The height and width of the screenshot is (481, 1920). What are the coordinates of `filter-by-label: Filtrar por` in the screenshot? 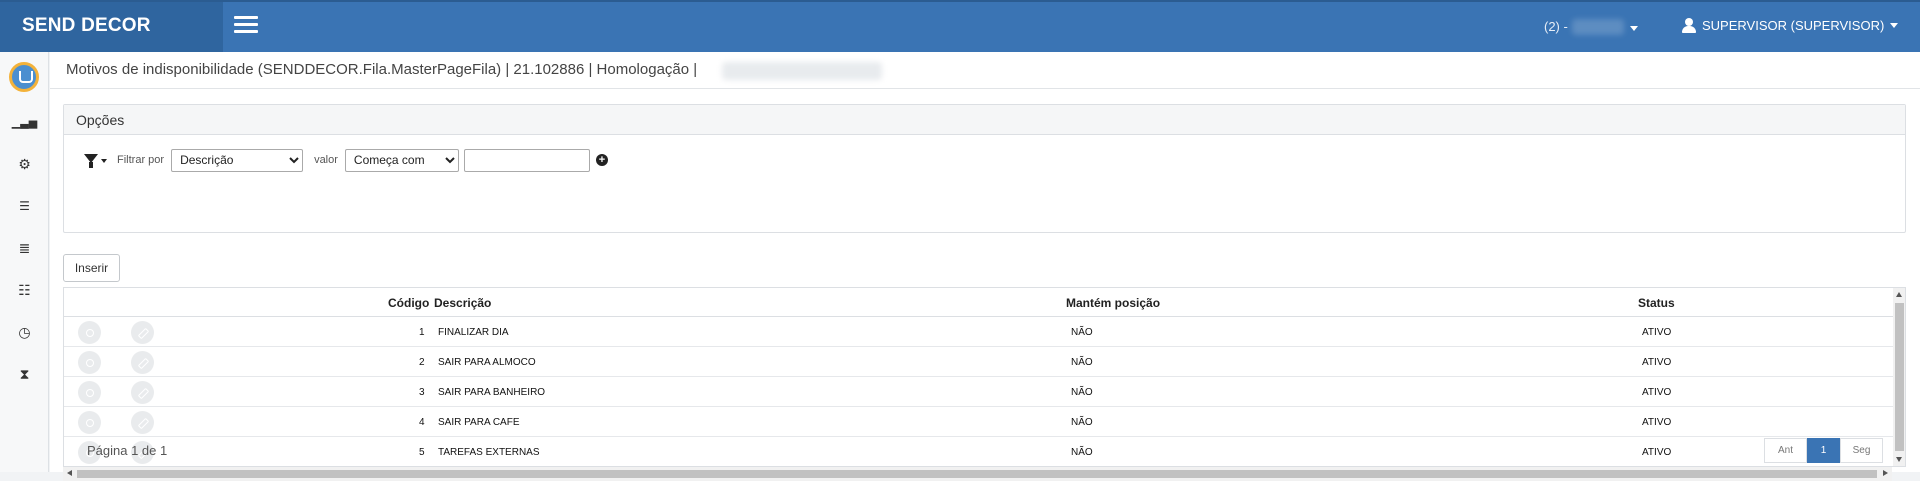 It's located at (141, 160).